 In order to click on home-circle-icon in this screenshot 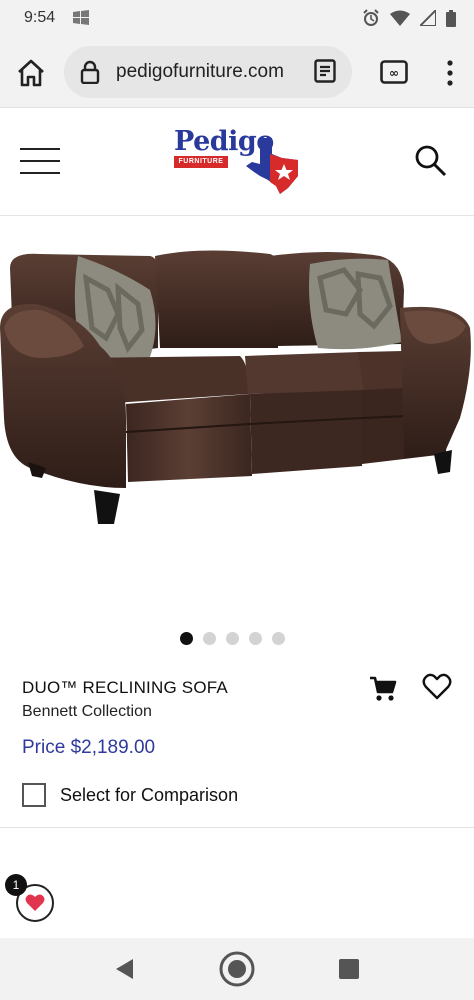, I will do `click(237, 969)`.